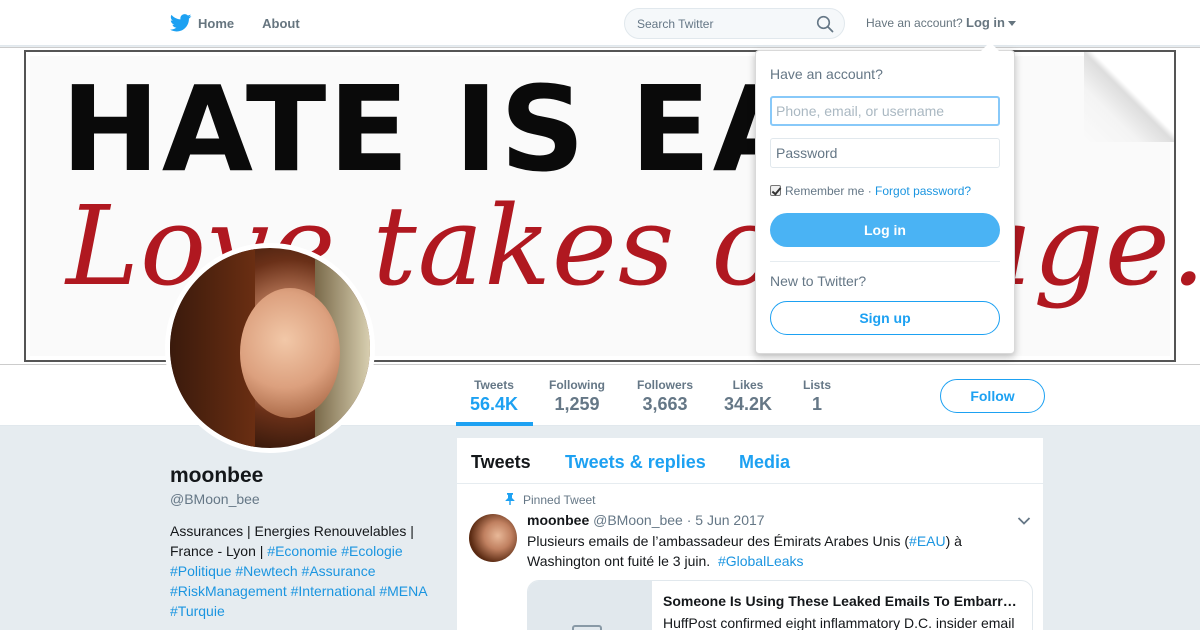 The width and height of the screenshot is (1200, 630). I want to click on search-placeholder: Search Twitter, so click(675, 24).